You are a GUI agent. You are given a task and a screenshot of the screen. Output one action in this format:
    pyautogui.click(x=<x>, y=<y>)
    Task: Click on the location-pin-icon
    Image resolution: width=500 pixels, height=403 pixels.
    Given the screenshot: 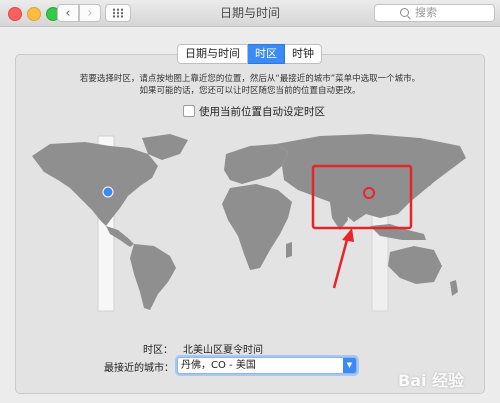 What is the action you would take?
    pyautogui.click(x=108, y=192)
    